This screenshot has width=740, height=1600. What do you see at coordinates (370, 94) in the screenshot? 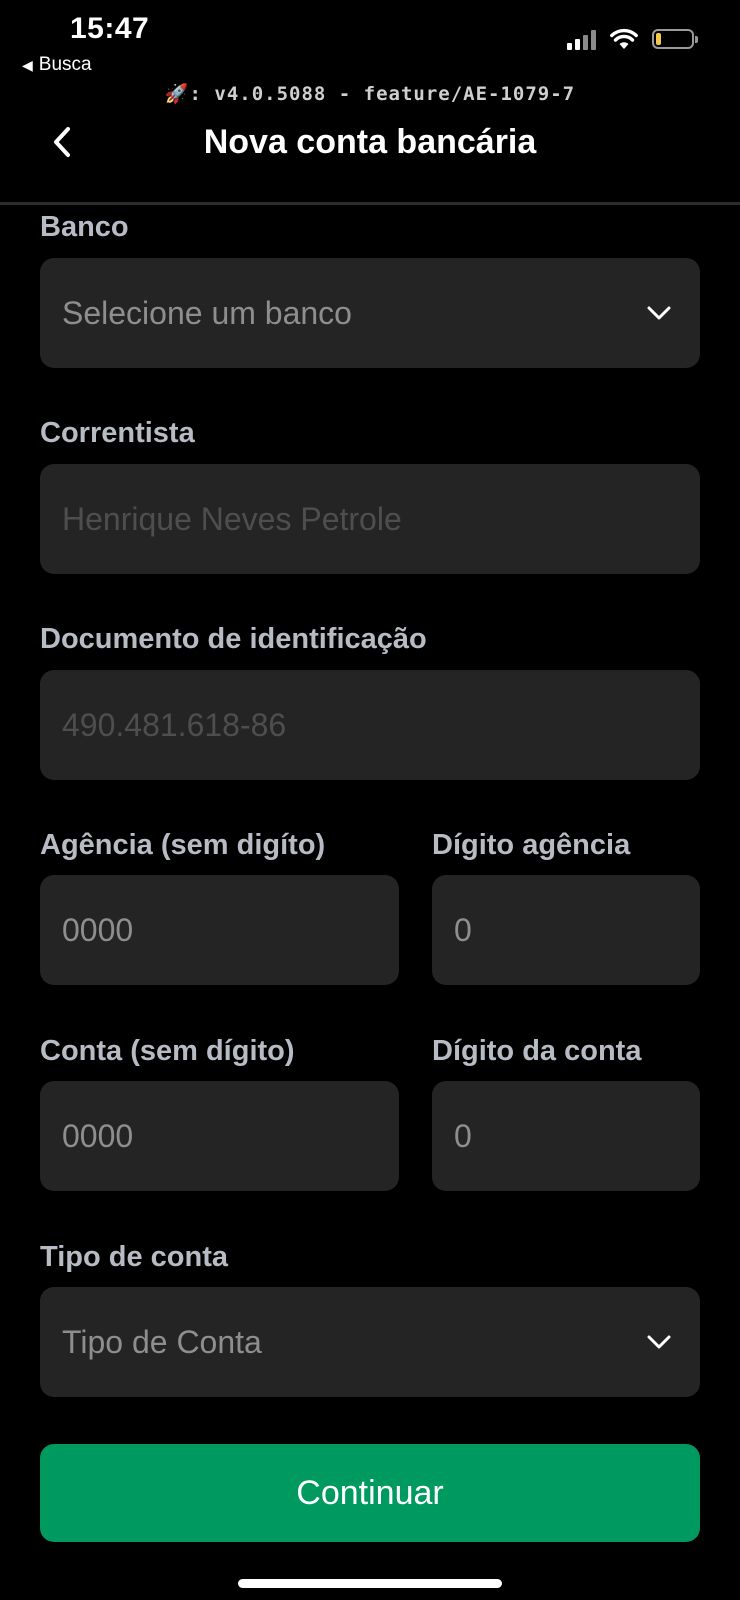
I see `build-version: 🚀: v4.0.5088 - feature/AE-1079-7` at bounding box center [370, 94].